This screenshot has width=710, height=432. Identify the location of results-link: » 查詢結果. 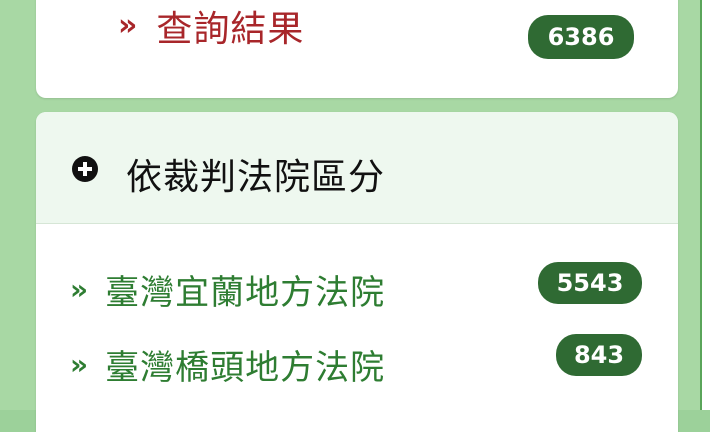
(211, 26).